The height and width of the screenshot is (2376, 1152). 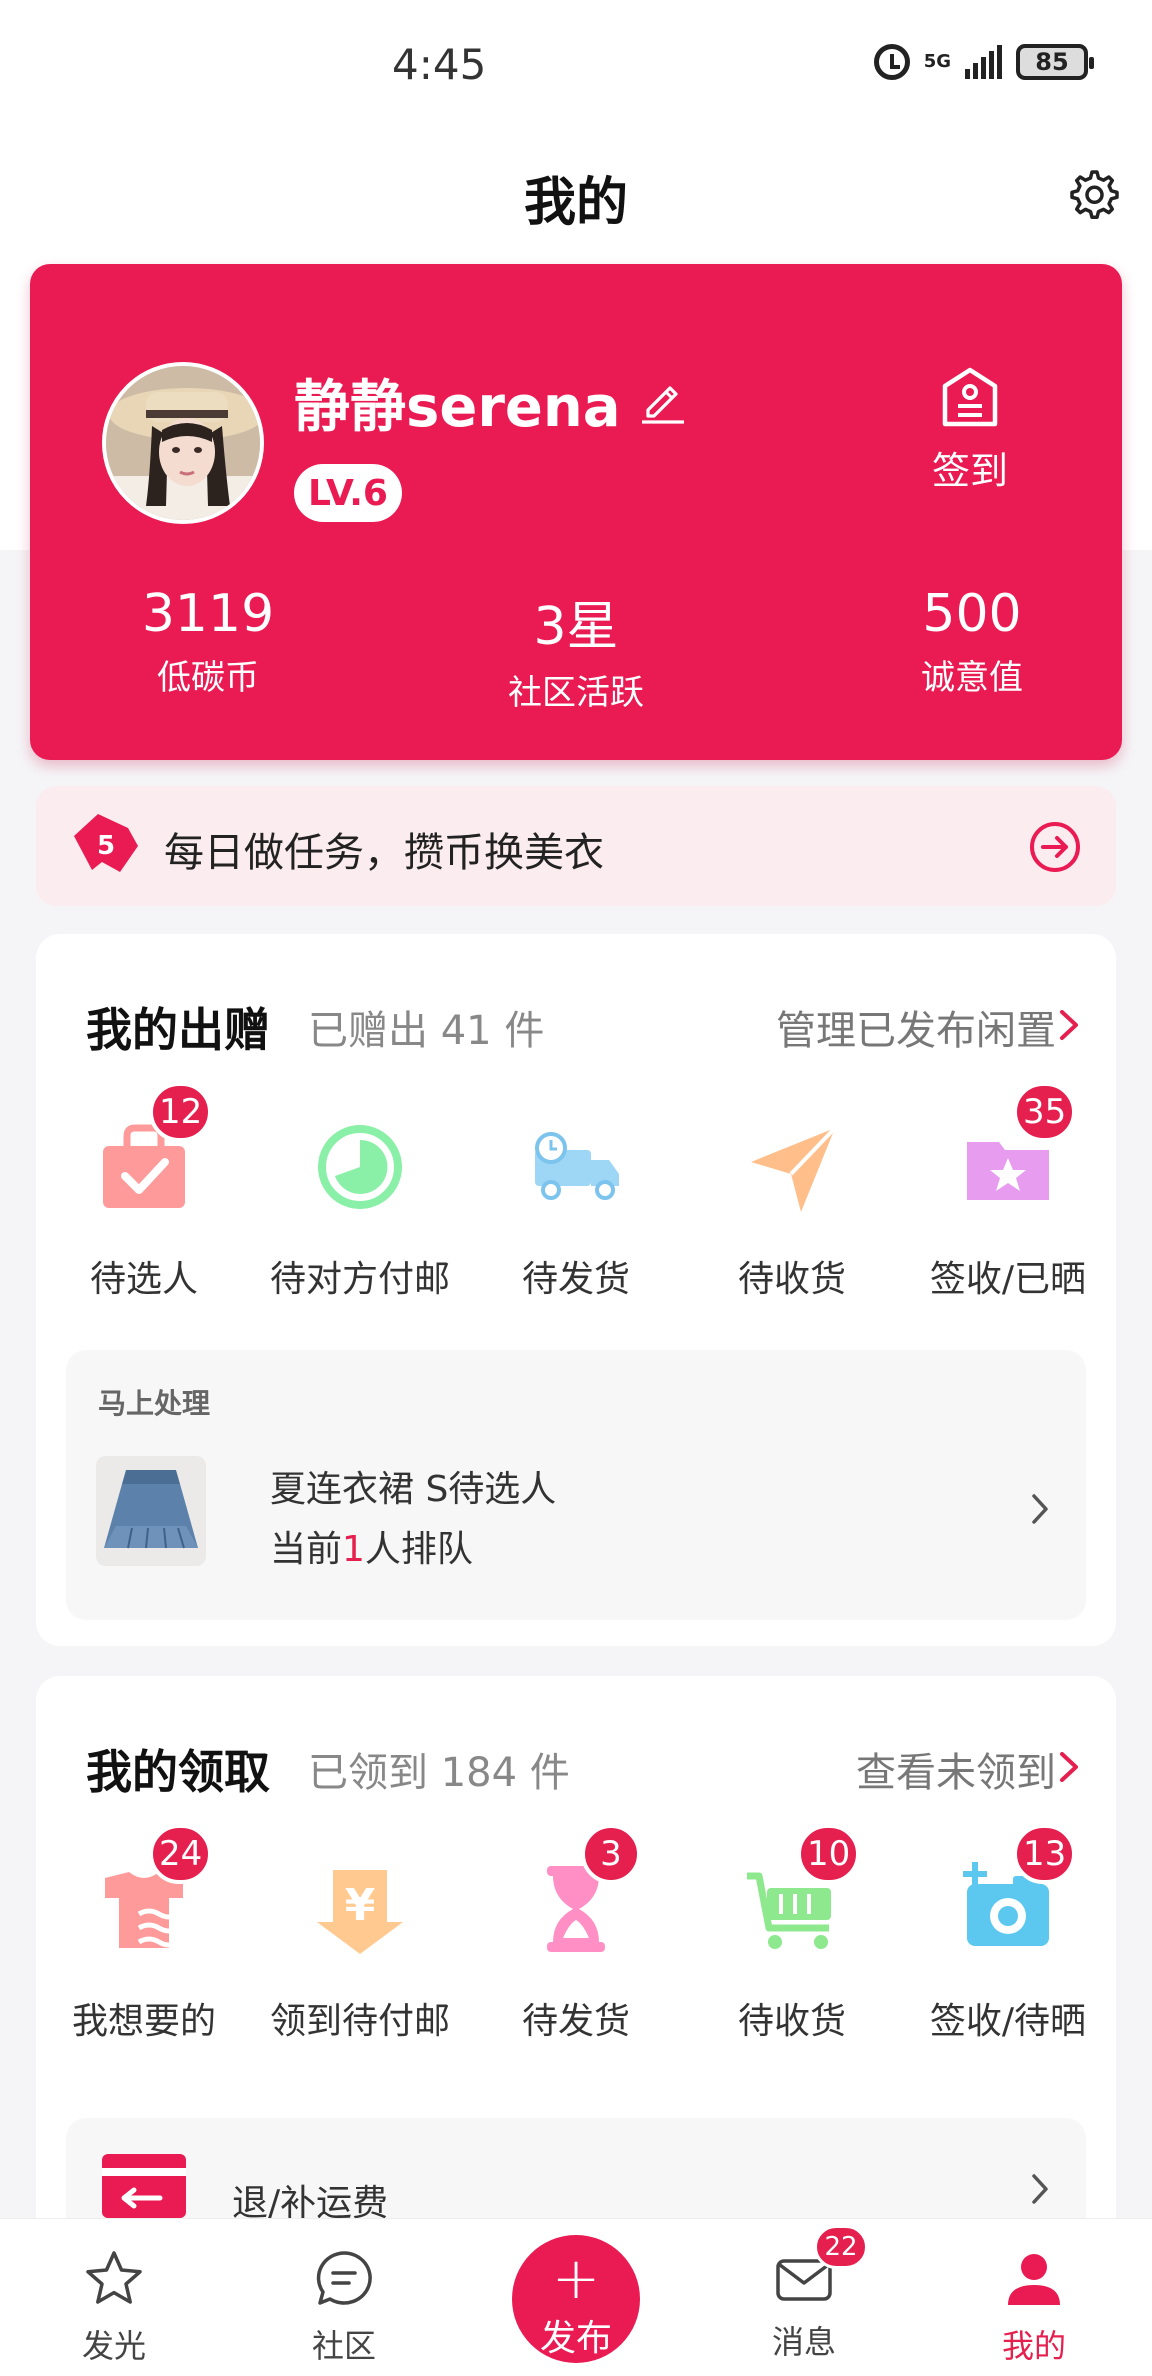 I want to click on grid-item-await-postage: ¥ 领到待付邮, so click(x=360, y=1949).